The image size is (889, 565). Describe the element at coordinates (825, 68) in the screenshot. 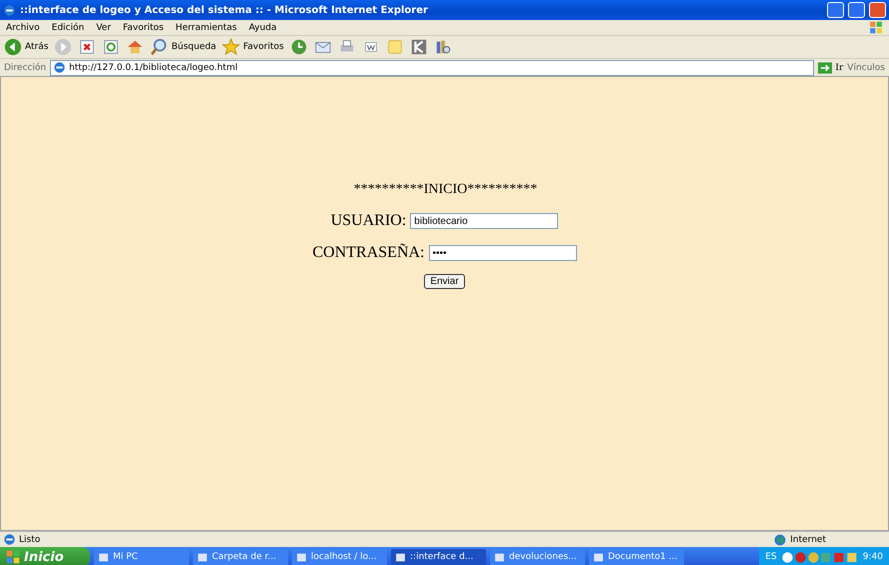

I see `arrow-icon` at that location.